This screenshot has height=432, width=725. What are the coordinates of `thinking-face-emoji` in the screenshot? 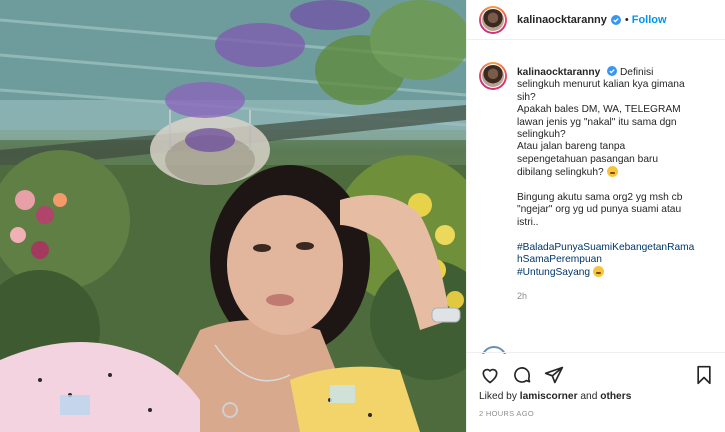 It's located at (612, 172).